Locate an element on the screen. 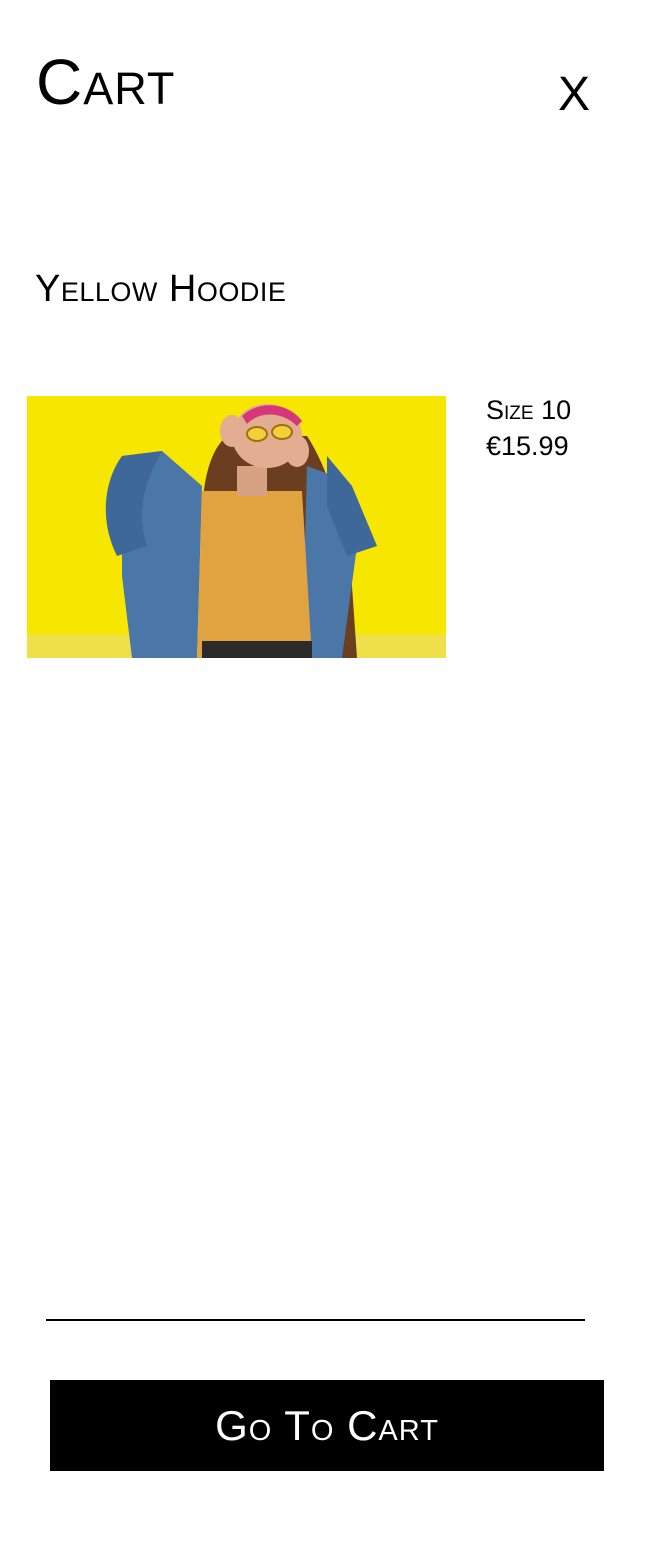  cart-title: Cart is located at coordinates (106, 82).